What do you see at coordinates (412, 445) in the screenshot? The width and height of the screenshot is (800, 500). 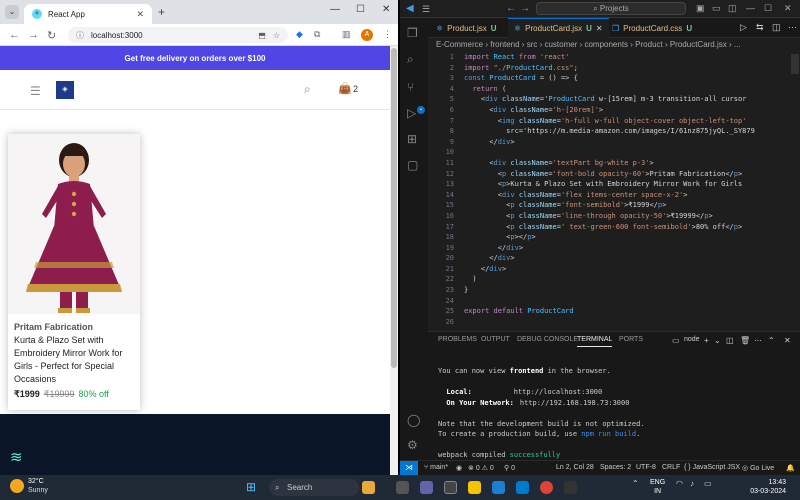 I see `settings-gear-icon: ⚙` at bounding box center [412, 445].